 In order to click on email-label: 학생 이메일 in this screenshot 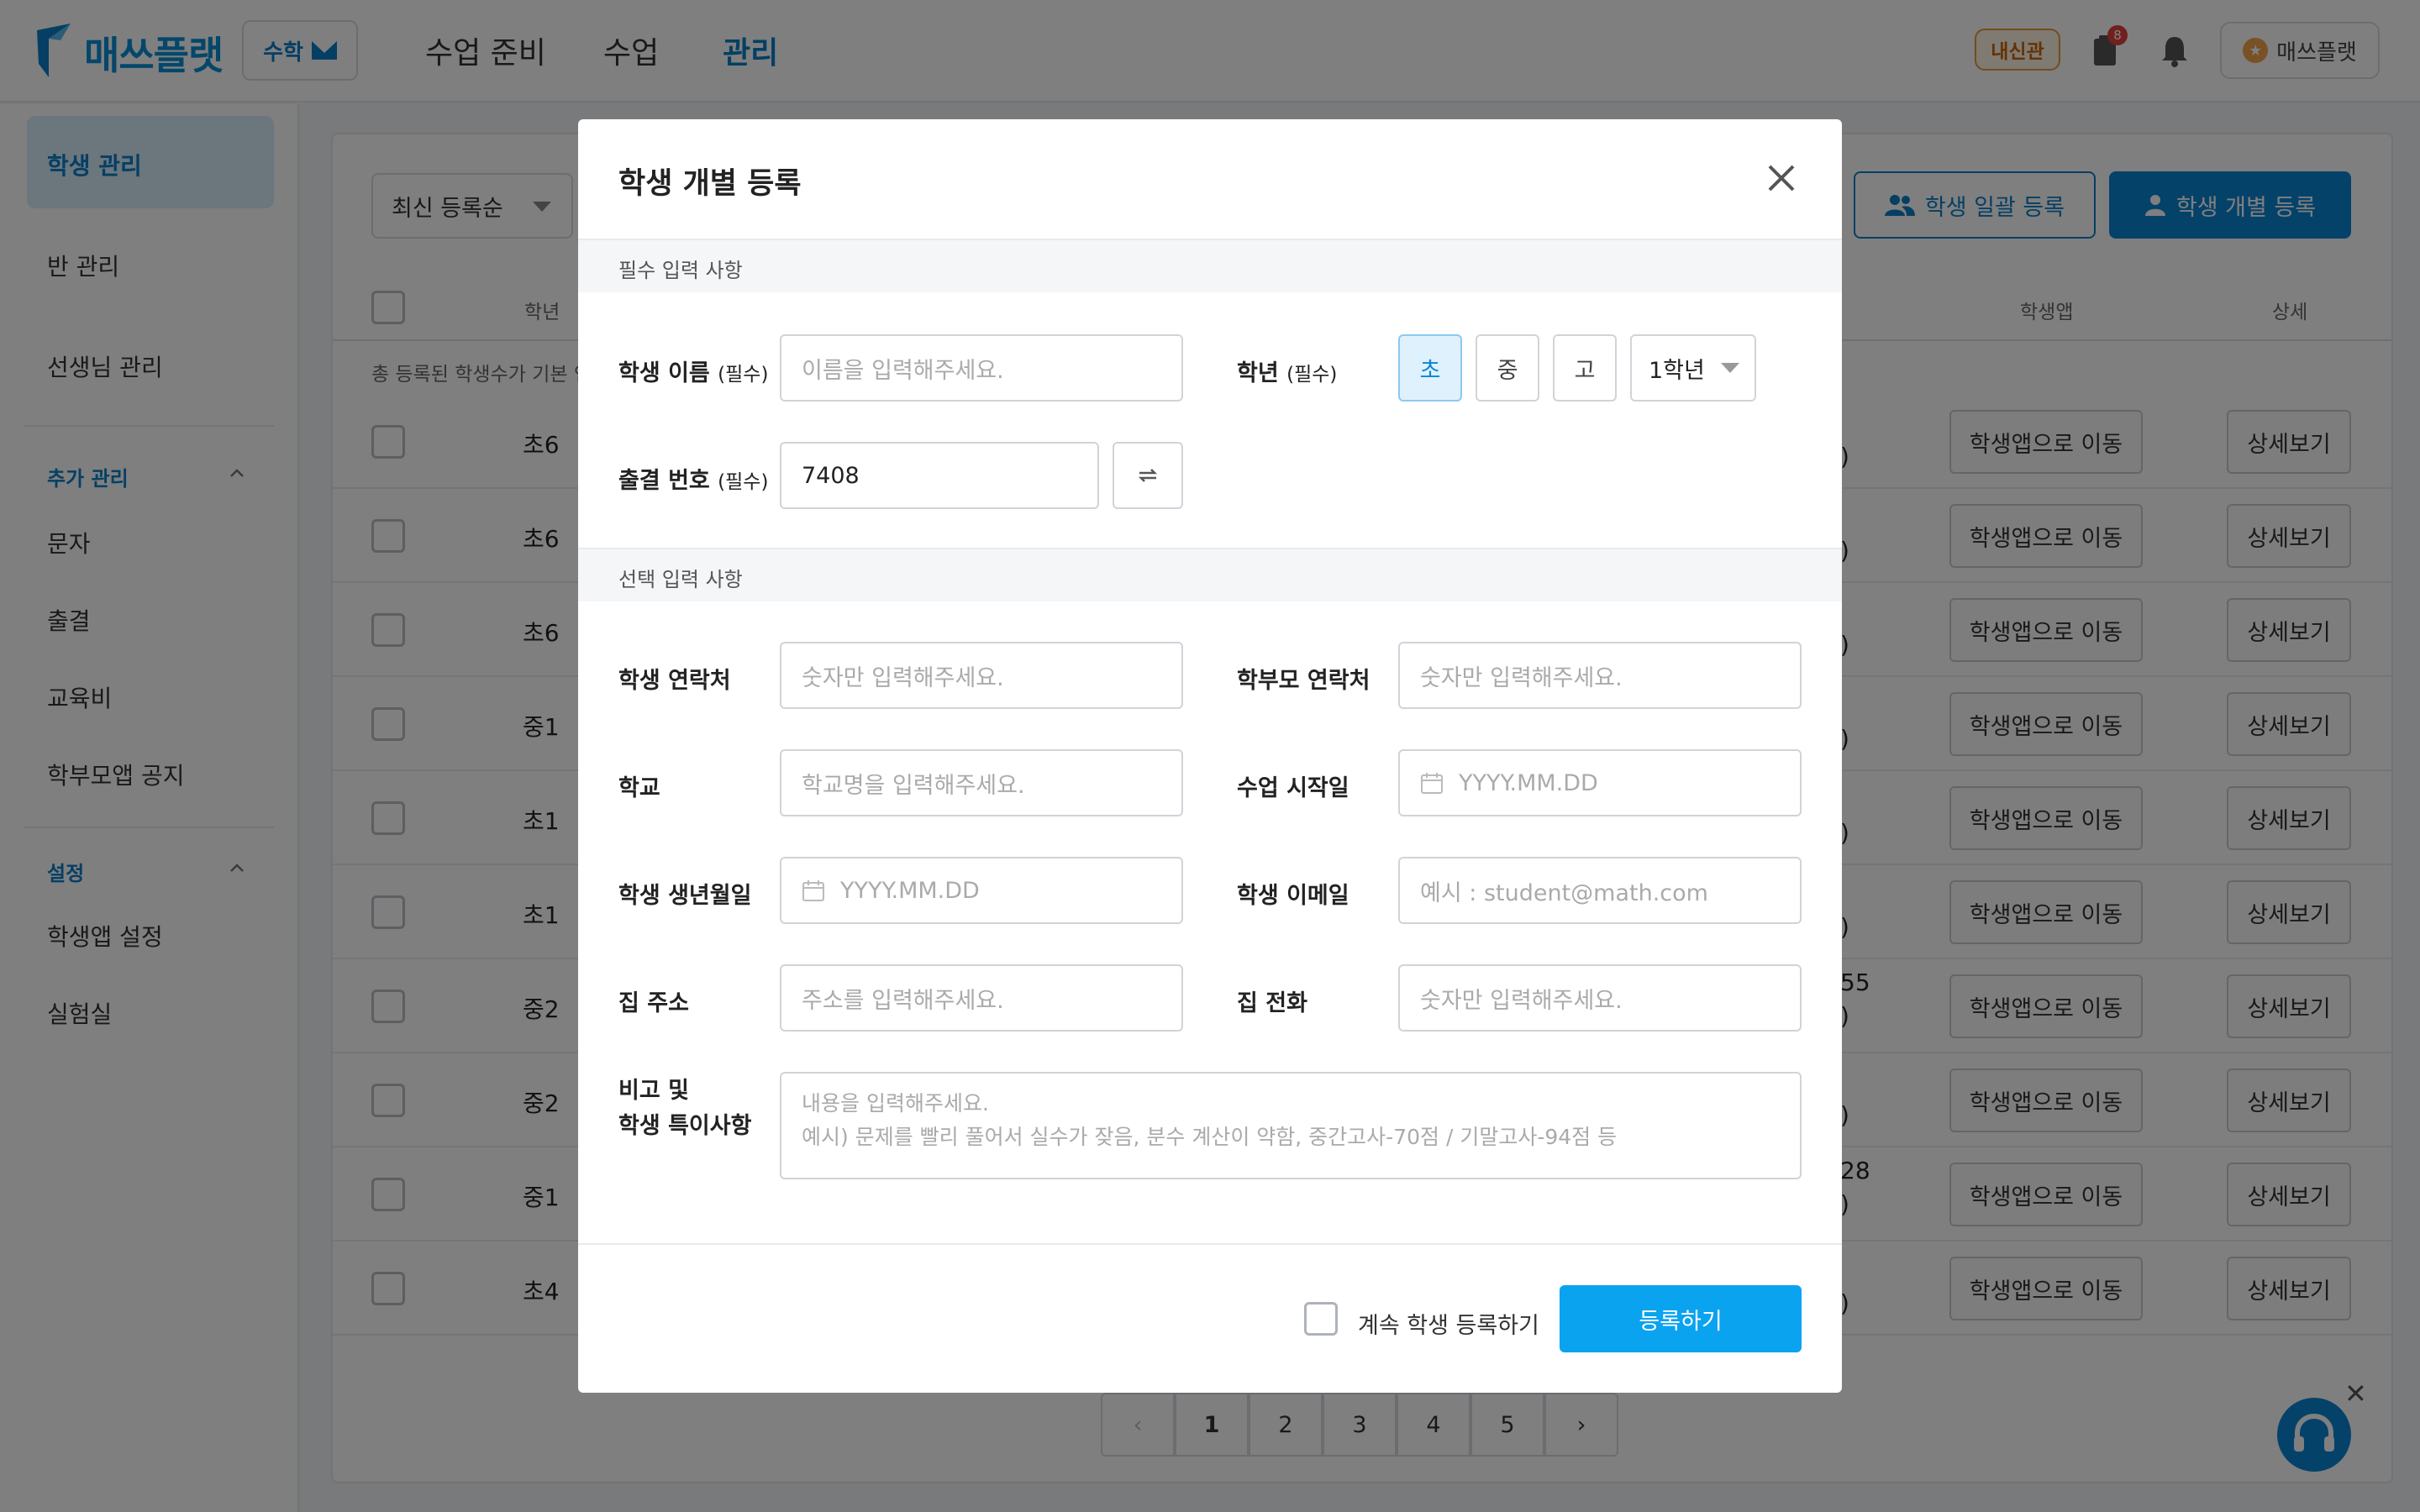, I will do `click(1293, 896)`.